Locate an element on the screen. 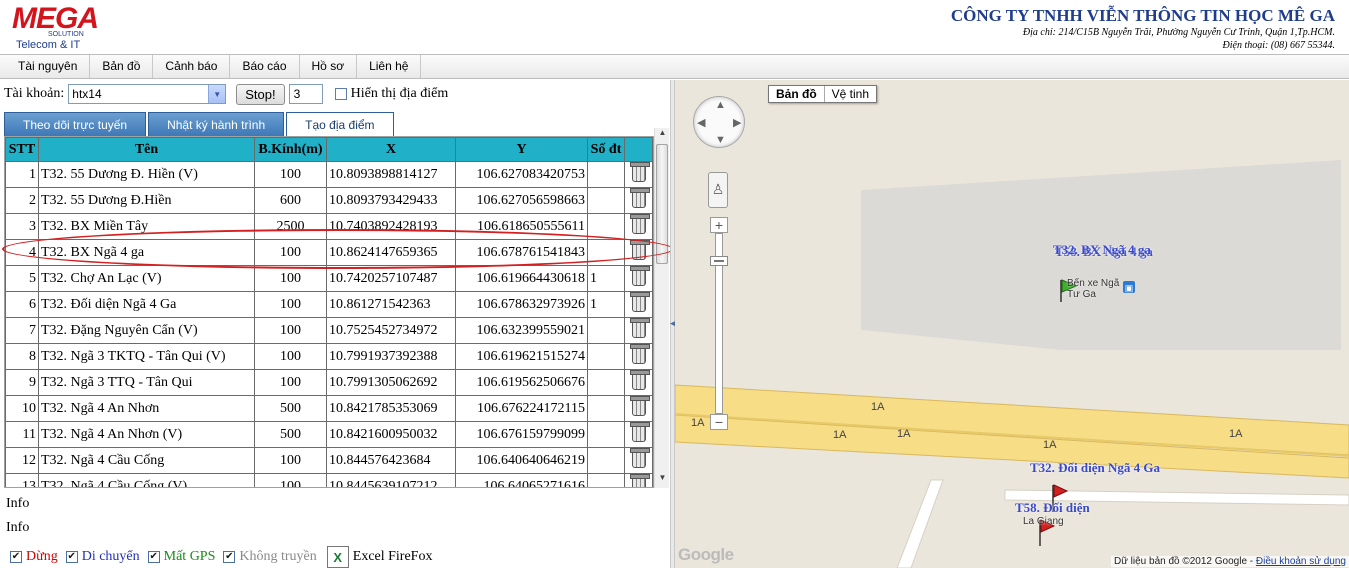 The width and height of the screenshot is (1349, 568). grid-scrollbar: ▲ ▼ is located at coordinates (661, 308).